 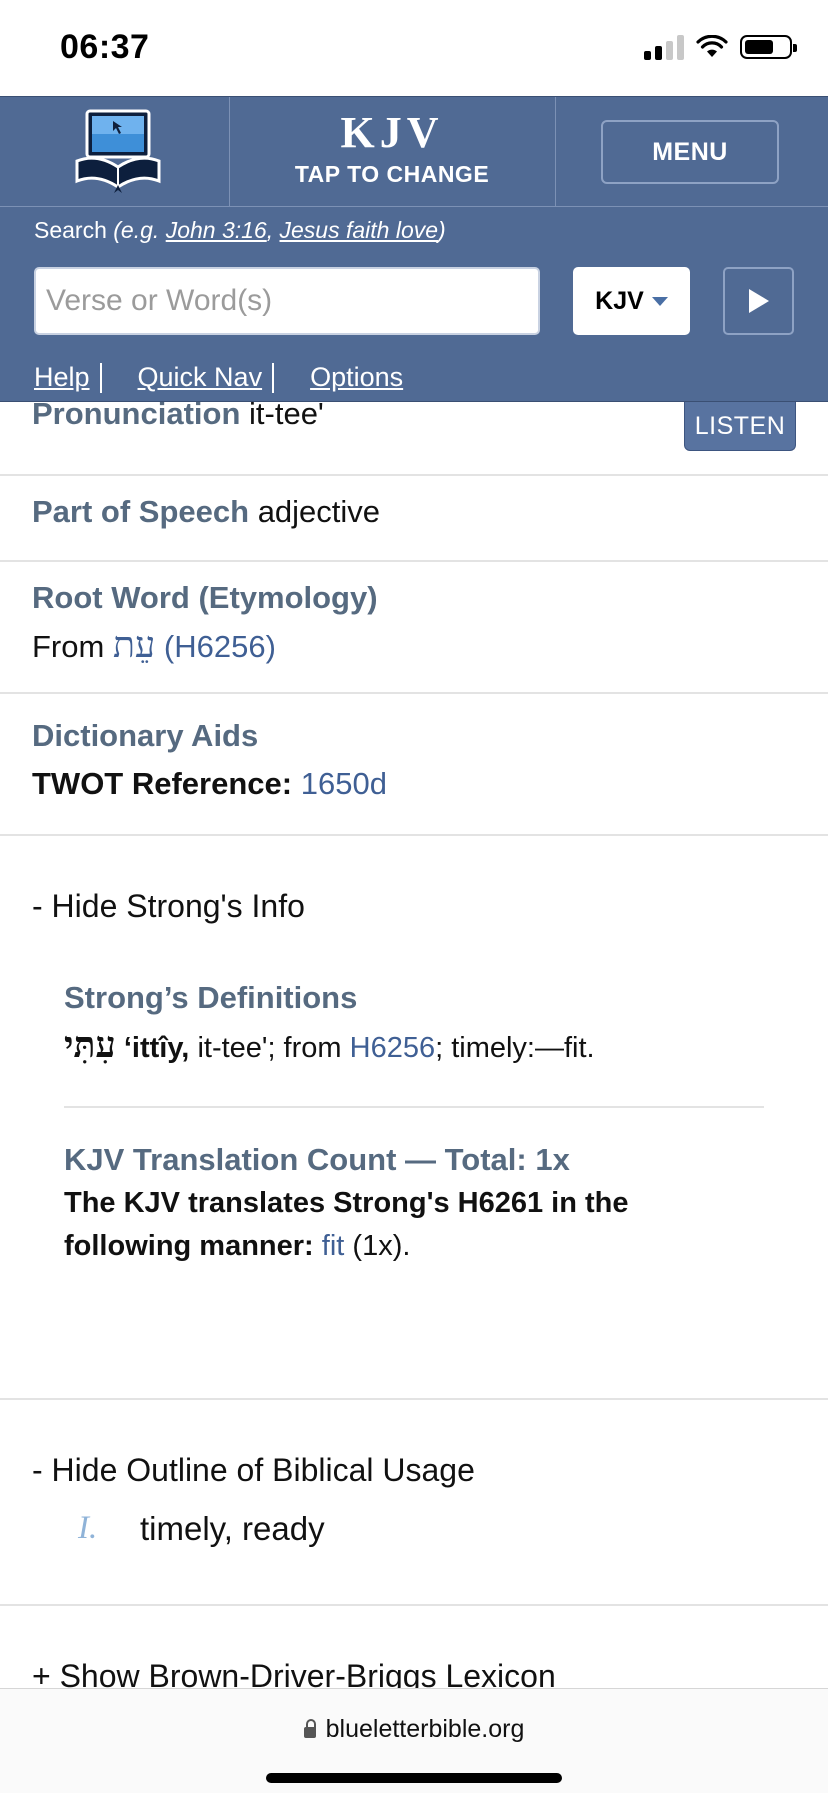 What do you see at coordinates (690, 152) in the screenshot?
I see `menu-button: MENU` at bounding box center [690, 152].